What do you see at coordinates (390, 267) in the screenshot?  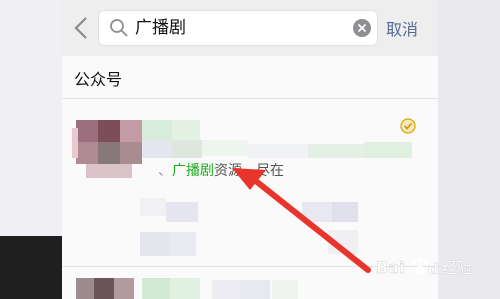 I see `svg-text: Bai` at bounding box center [390, 267].